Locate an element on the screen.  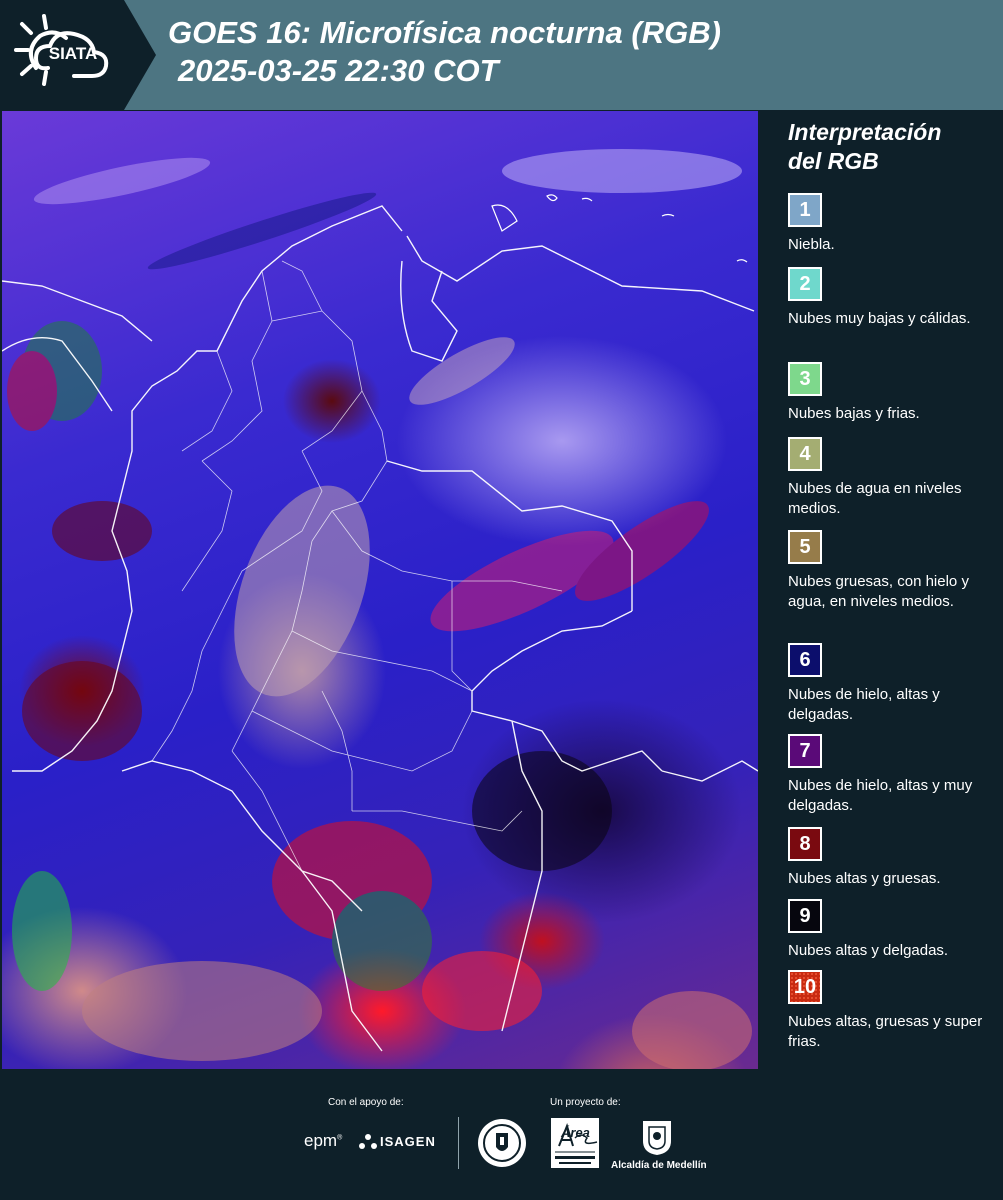
legend-item: 1 Niebla. is located at coordinates (888, 224).